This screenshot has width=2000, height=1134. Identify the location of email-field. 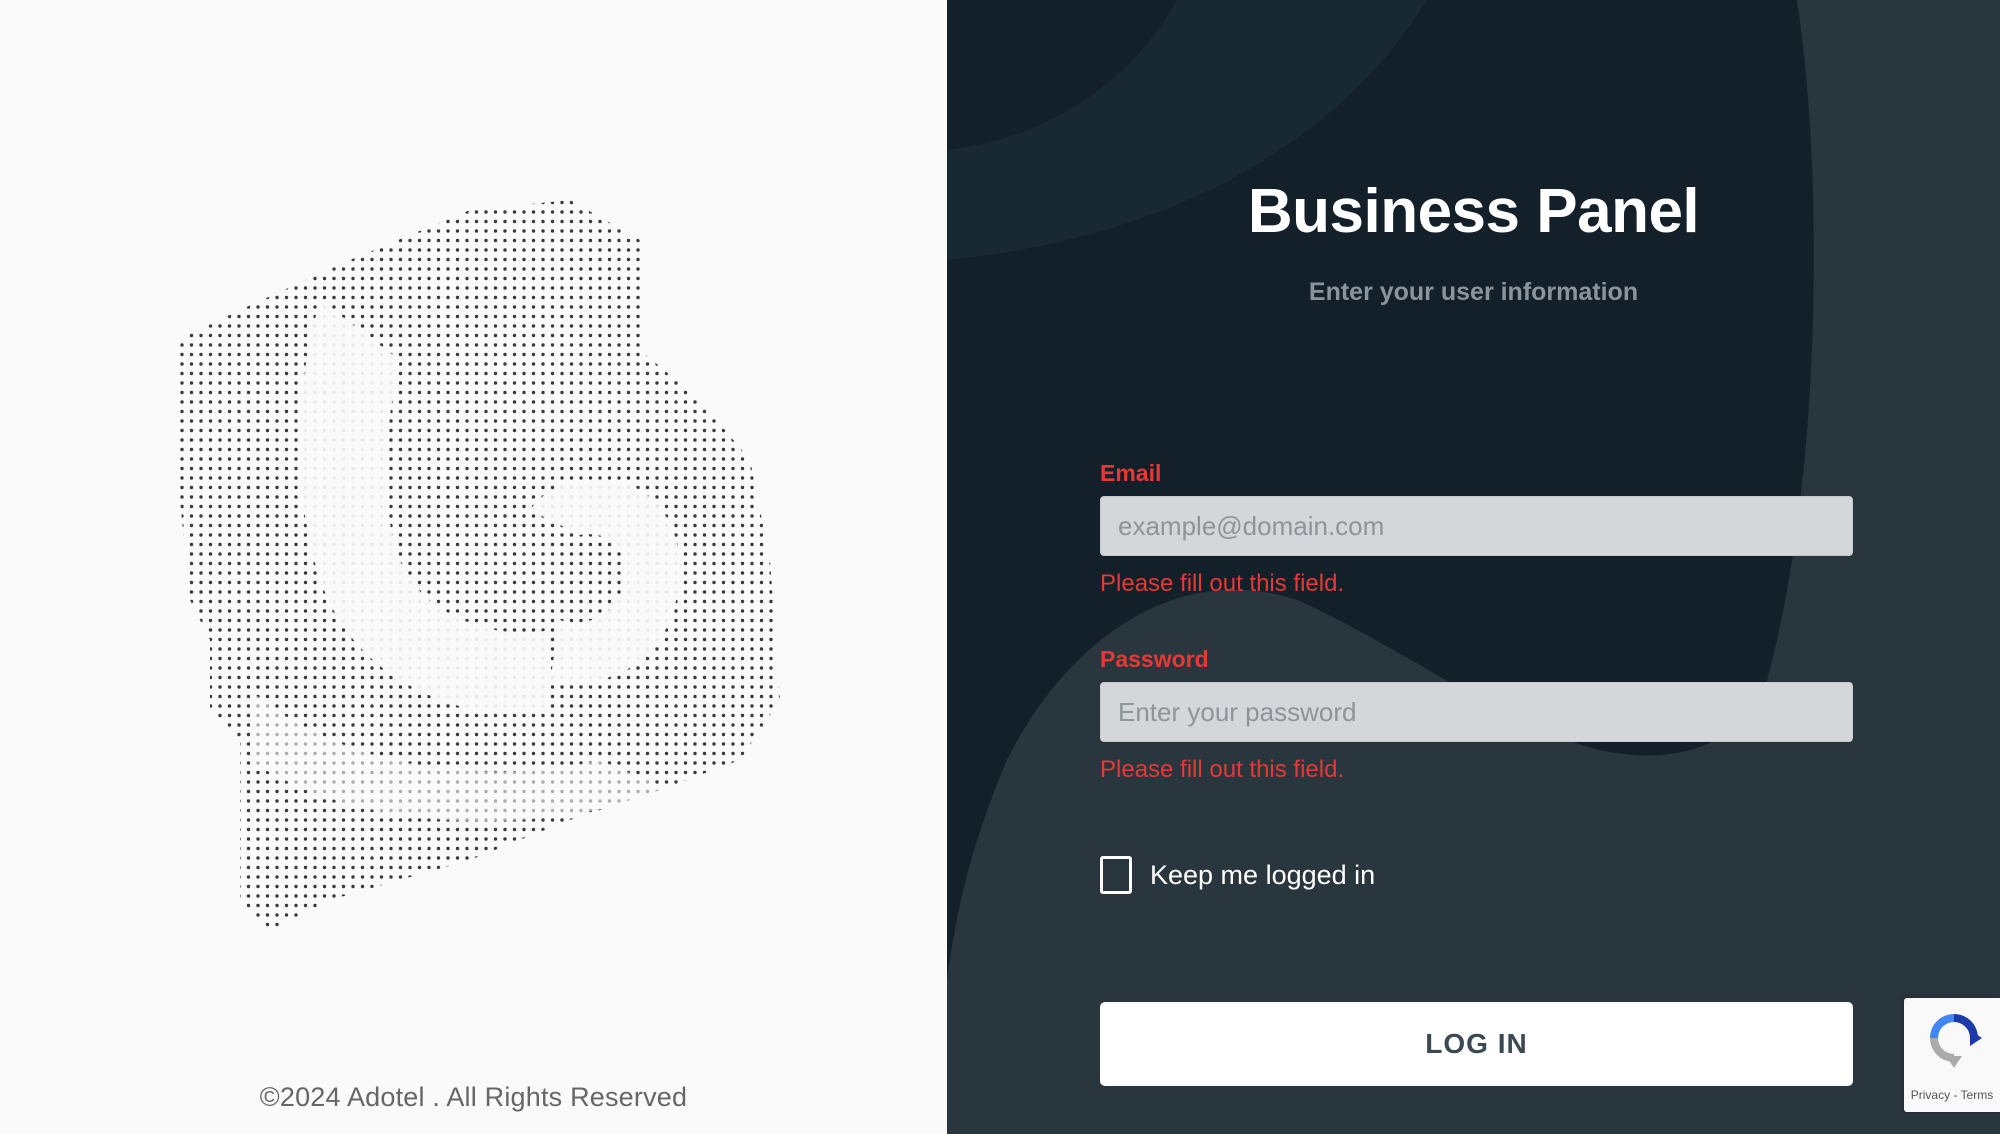
(1476, 526).